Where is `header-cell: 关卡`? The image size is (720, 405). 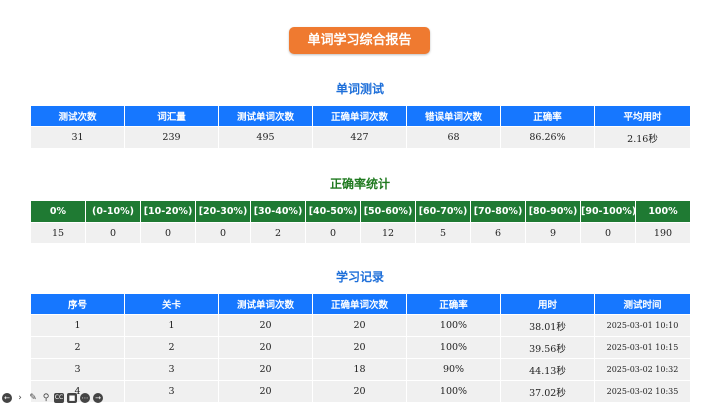
header-cell: 关卡 is located at coordinates (171, 304).